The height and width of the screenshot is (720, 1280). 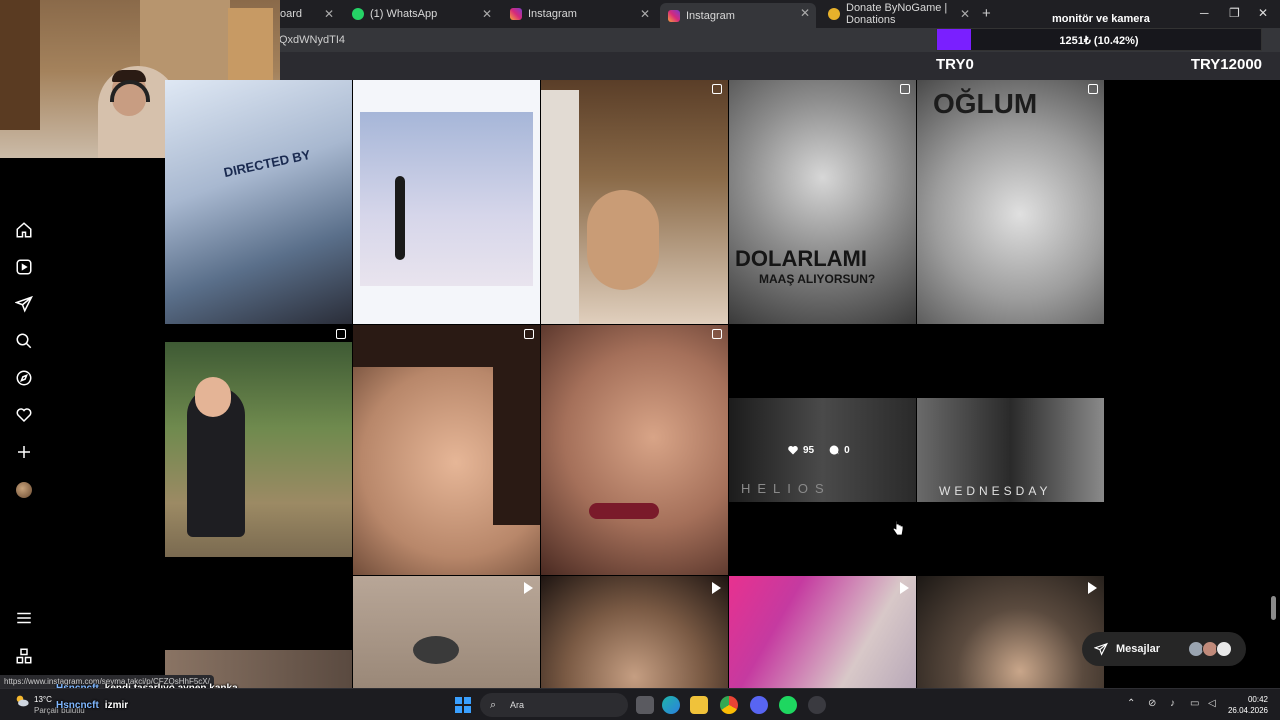 I want to click on edge-icon, so click(x=671, y=705).